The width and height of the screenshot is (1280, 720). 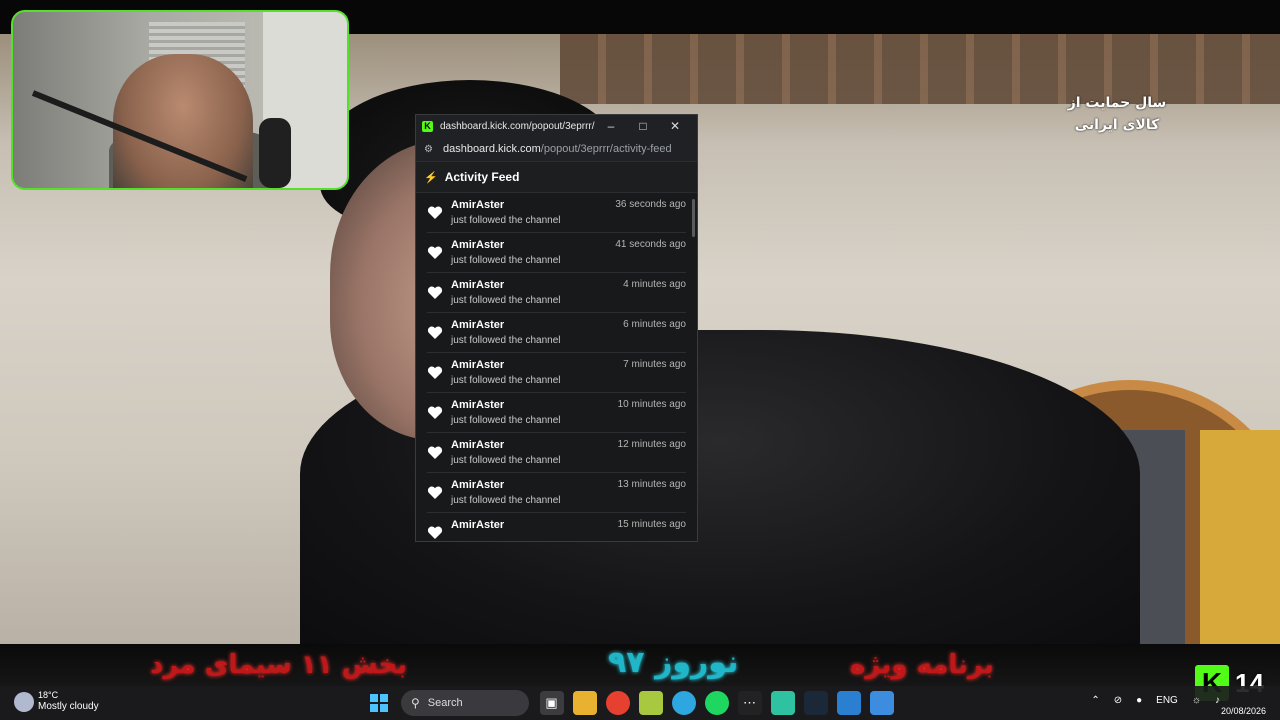 What do you see at coordinates (68, 706) in the screenshot?
I see `weather-desc: Mostly cloudy` at bounding box center [68, 706].